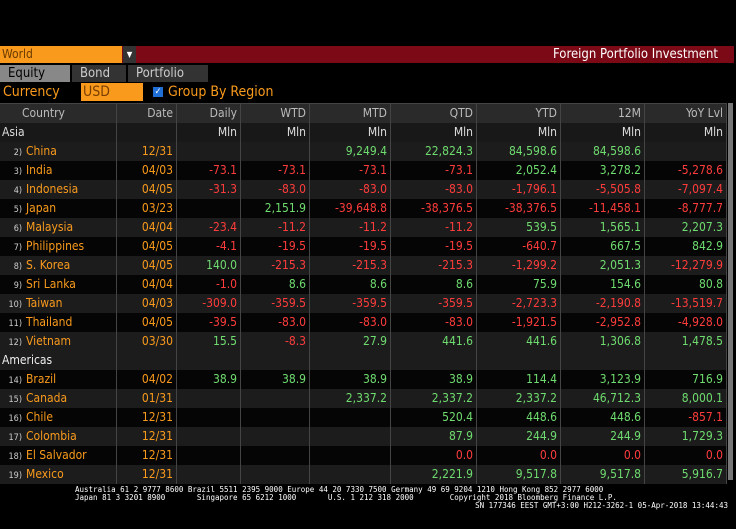 This screenshot has width=736, height=529. I want to click on country-name: Canada, so click(46, 398).